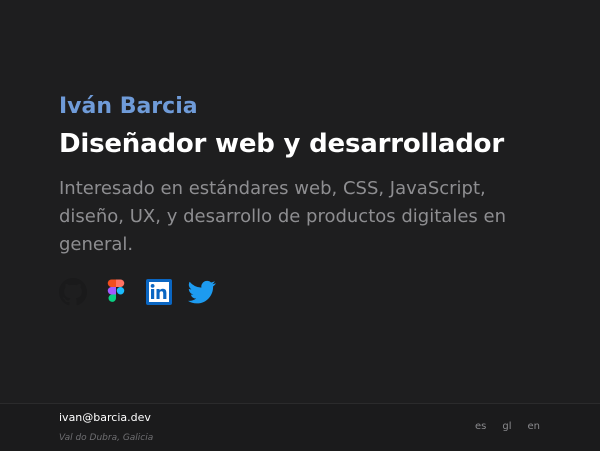 This screenshot has width=600, height=451. I want to click on author-name: Iván Barcia, so click(128, 106).